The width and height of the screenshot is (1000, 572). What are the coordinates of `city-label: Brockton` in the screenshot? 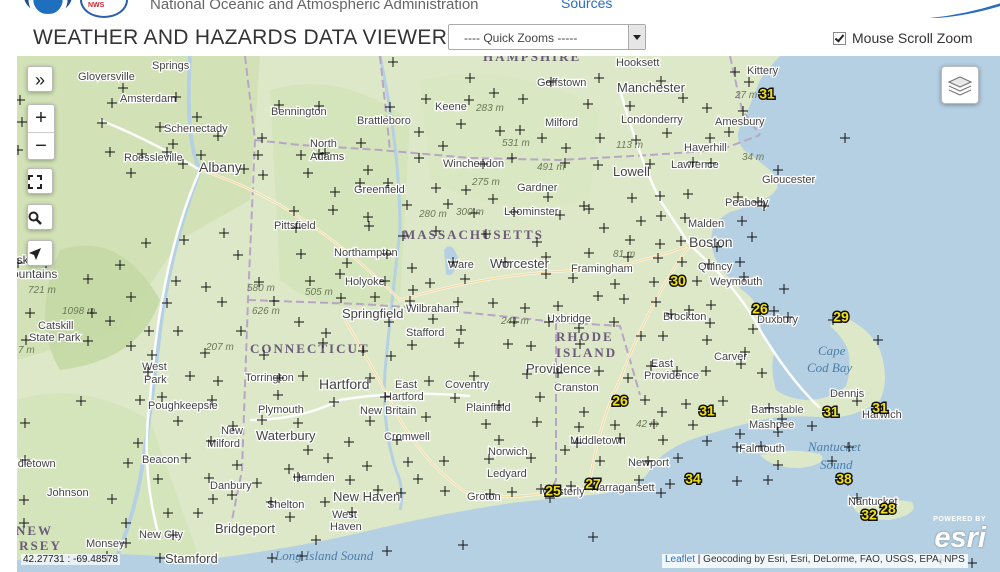 It's located at (684, 317).